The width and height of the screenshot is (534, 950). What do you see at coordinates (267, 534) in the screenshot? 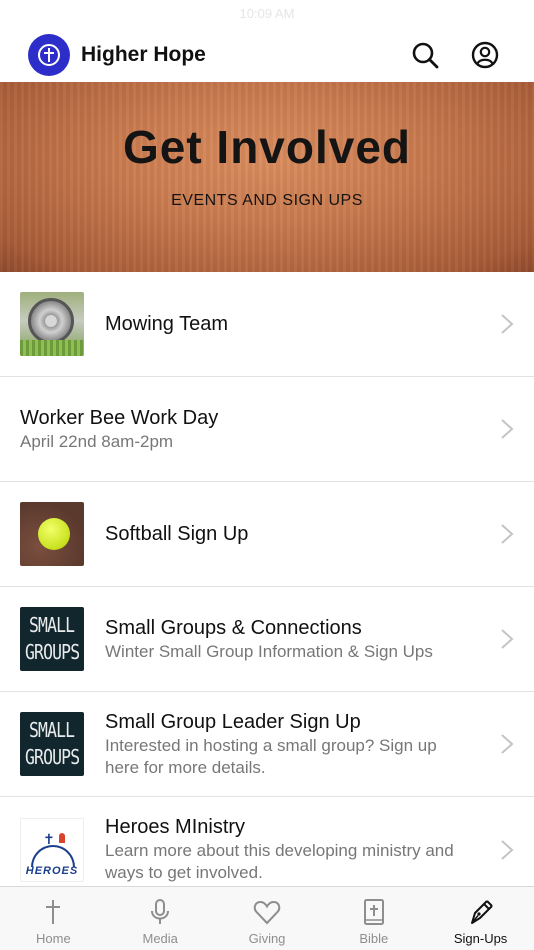
I see `list-item-softball: Softball Sign Up` at bounding box center [267, 534].